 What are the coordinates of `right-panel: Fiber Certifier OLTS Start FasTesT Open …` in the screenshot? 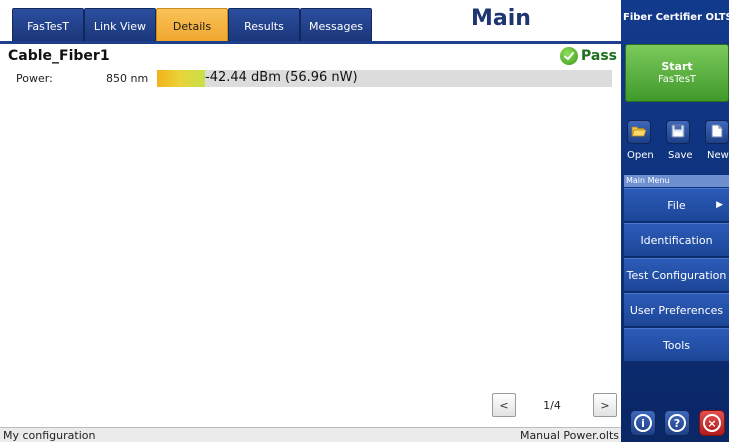 It's located at (675, 221).